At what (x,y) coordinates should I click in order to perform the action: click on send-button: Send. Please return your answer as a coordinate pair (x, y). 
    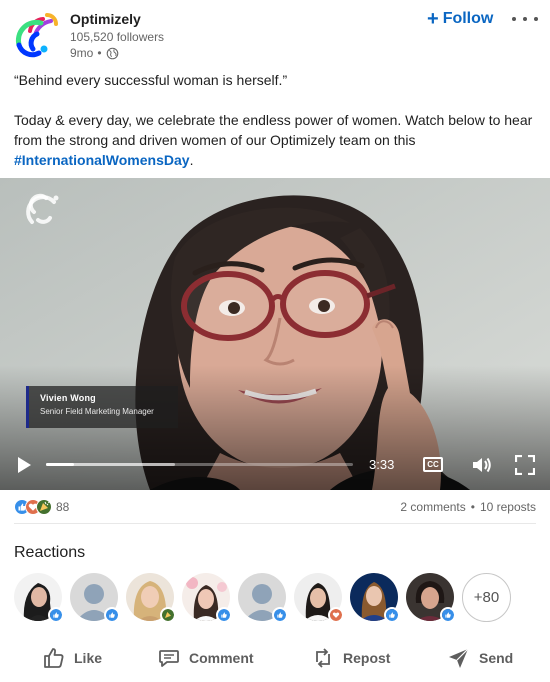
    Looking at the image, I should click on (480, 658).